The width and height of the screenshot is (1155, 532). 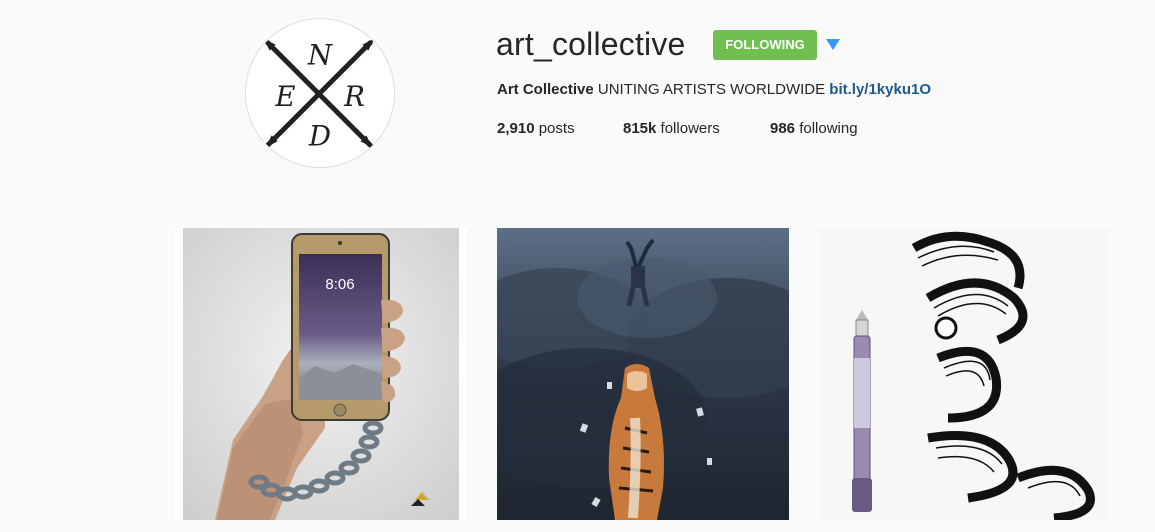 What do you see at coordinates (516, 128) in the screenshot?
I see `posts-count: 2,910` at bounding box center [516, 128].